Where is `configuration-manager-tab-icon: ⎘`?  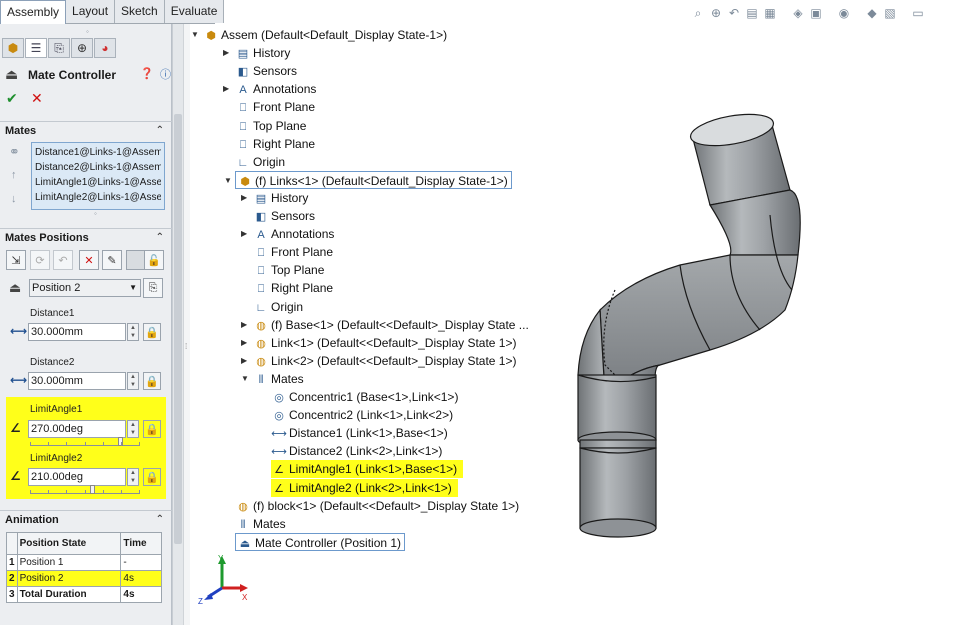 configuration-manager-tab-icon: ⎘ is located at coordinates (59, 48).